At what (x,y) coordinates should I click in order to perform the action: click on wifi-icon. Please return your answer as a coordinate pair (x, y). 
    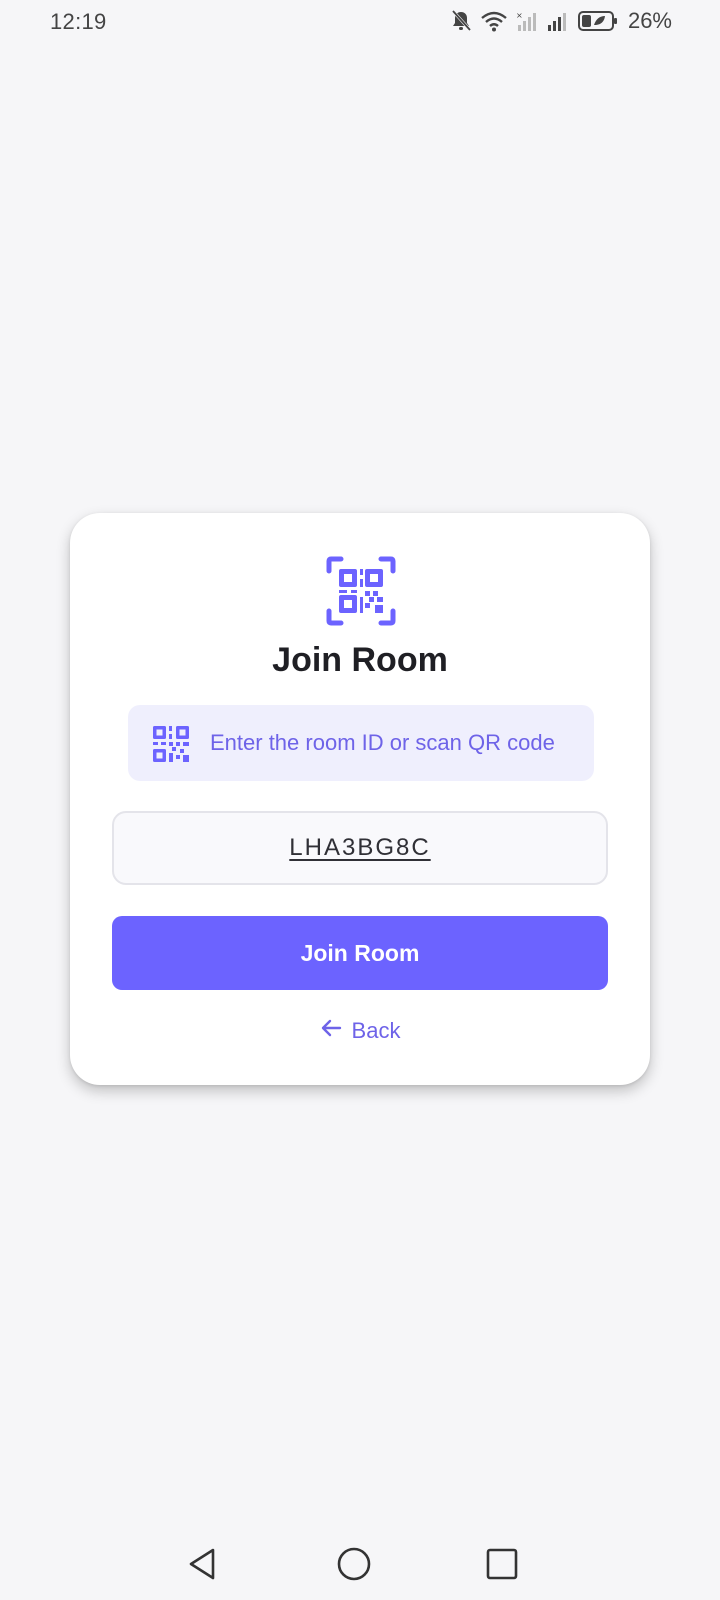
    Looking at the image, I should click on (494, 21).